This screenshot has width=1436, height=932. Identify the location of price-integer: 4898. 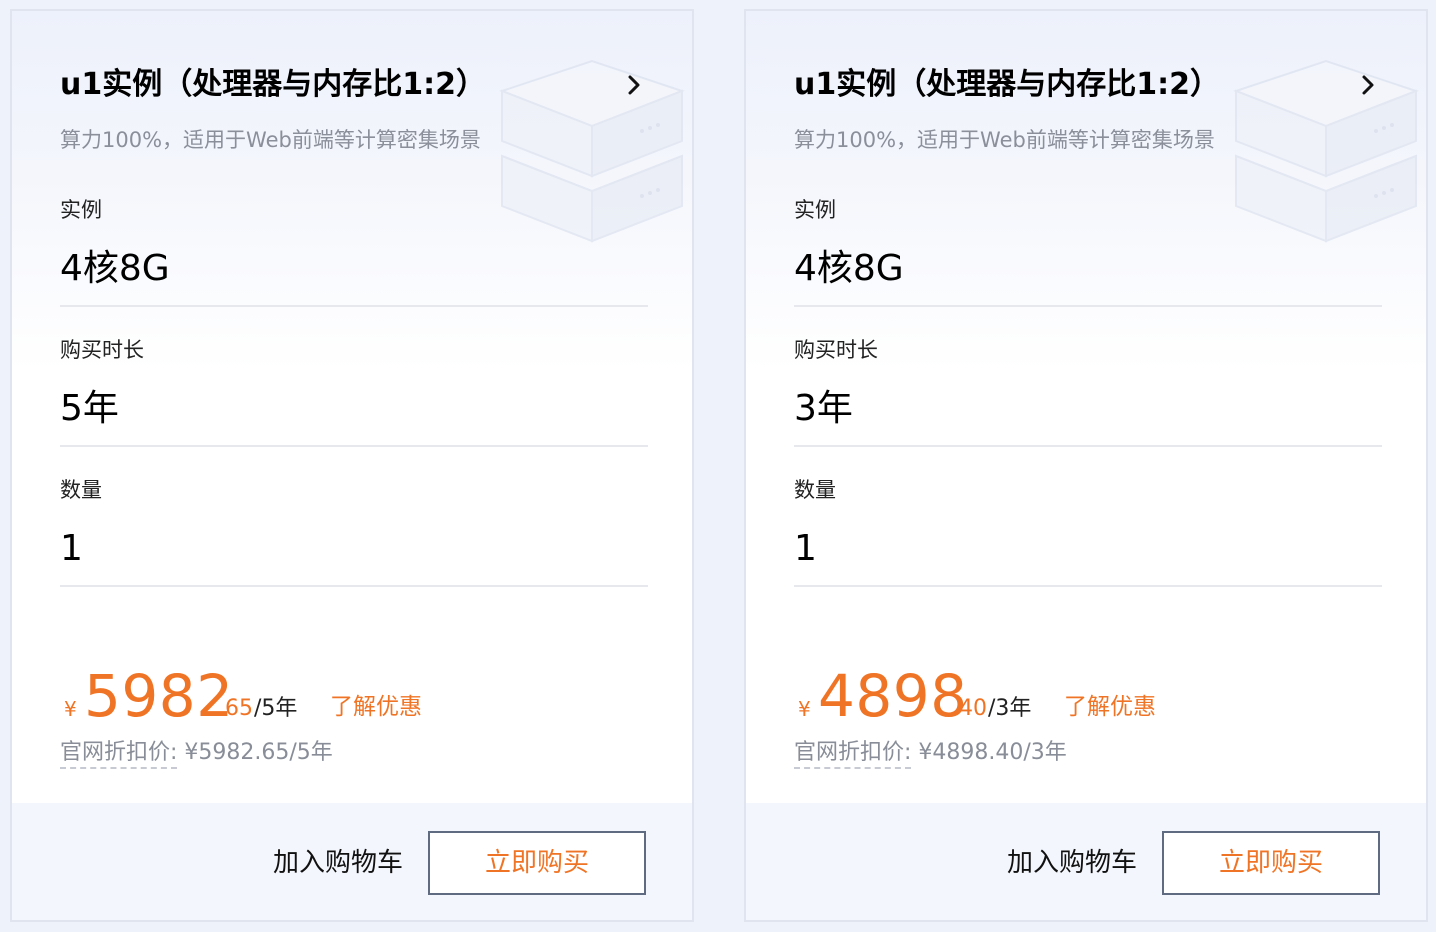
(893, 696).